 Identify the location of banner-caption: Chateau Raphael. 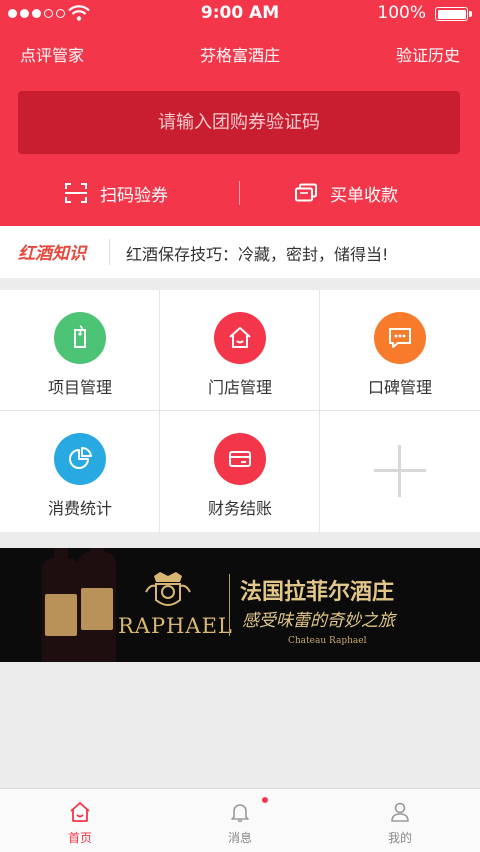
(327, 641).